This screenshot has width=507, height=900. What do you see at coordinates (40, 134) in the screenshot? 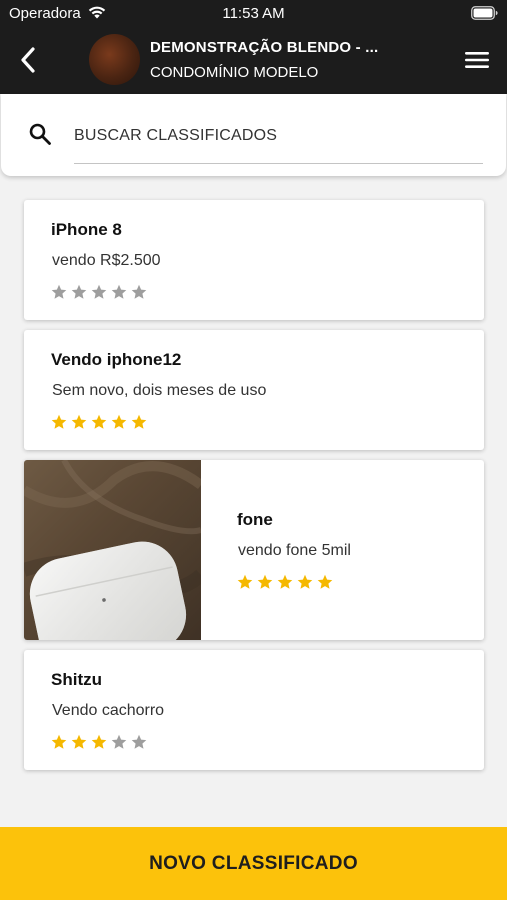
I see `search-icon` at bounding box center [40, 134].